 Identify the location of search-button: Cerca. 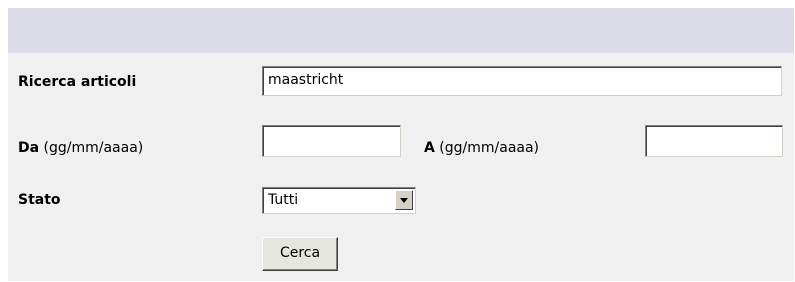
(300, 254).